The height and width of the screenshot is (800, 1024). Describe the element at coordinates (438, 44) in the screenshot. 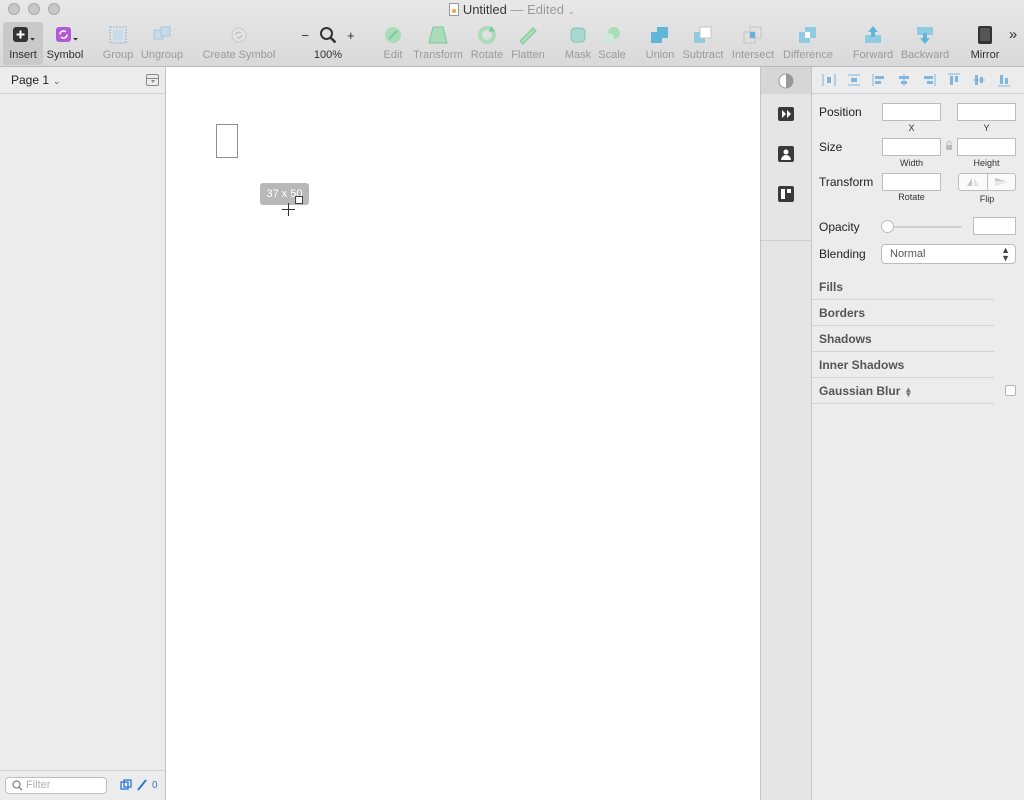

I see `transform-button: Transform` at that location.